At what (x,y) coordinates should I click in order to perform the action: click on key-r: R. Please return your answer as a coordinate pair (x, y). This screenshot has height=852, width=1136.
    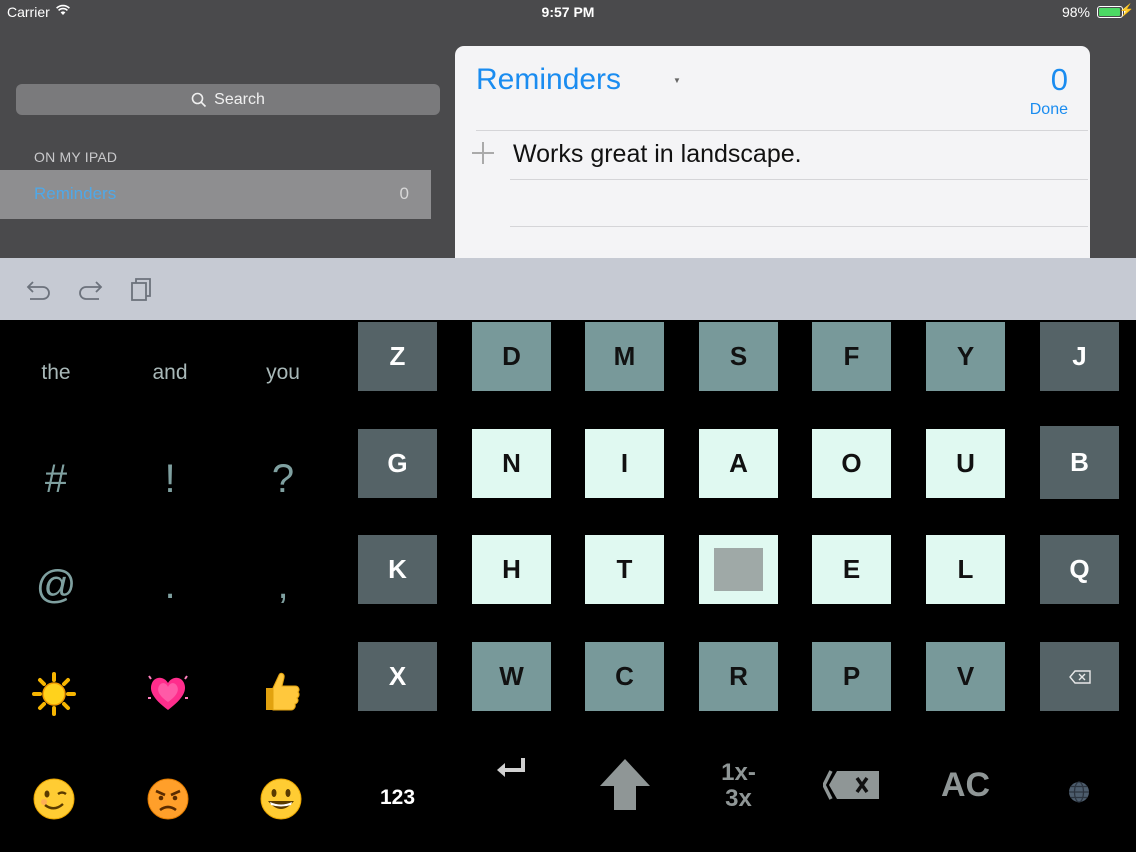
    Looking at the image, I should click on (738, 676).